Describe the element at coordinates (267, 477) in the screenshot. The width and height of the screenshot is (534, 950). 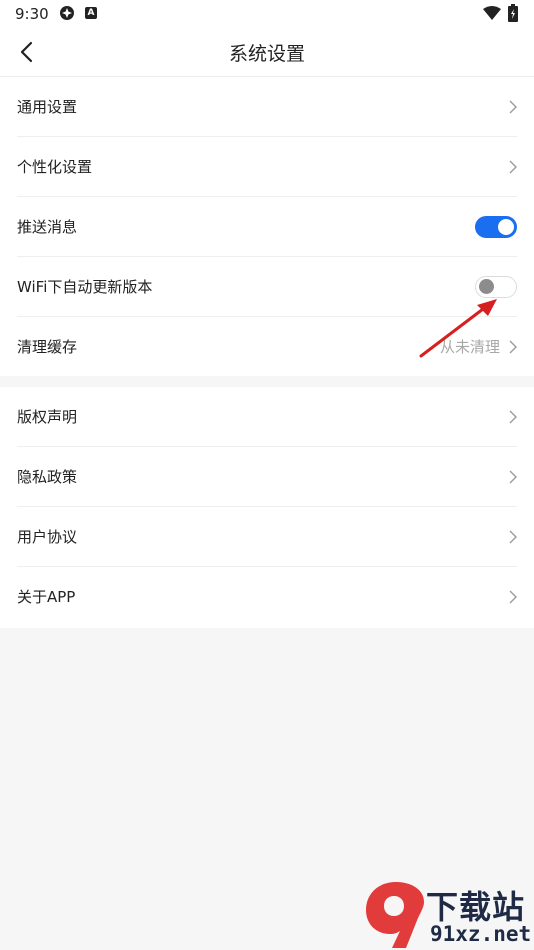
I see `row-privacy-policy: 隐私政策` at that location.